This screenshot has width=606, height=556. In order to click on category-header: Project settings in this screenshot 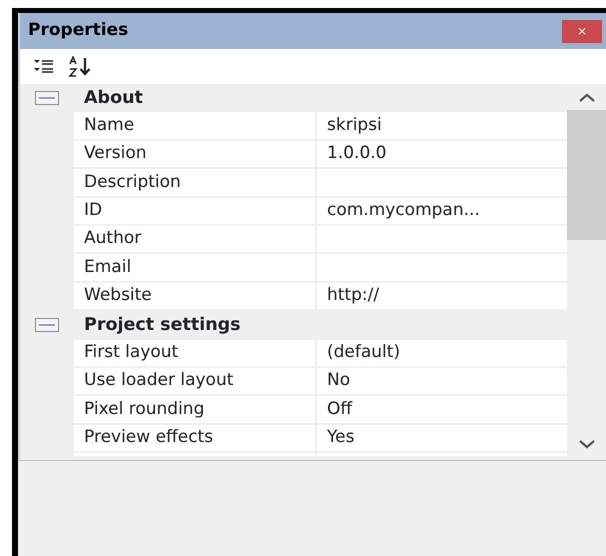, I will do `click(162, 326)`.